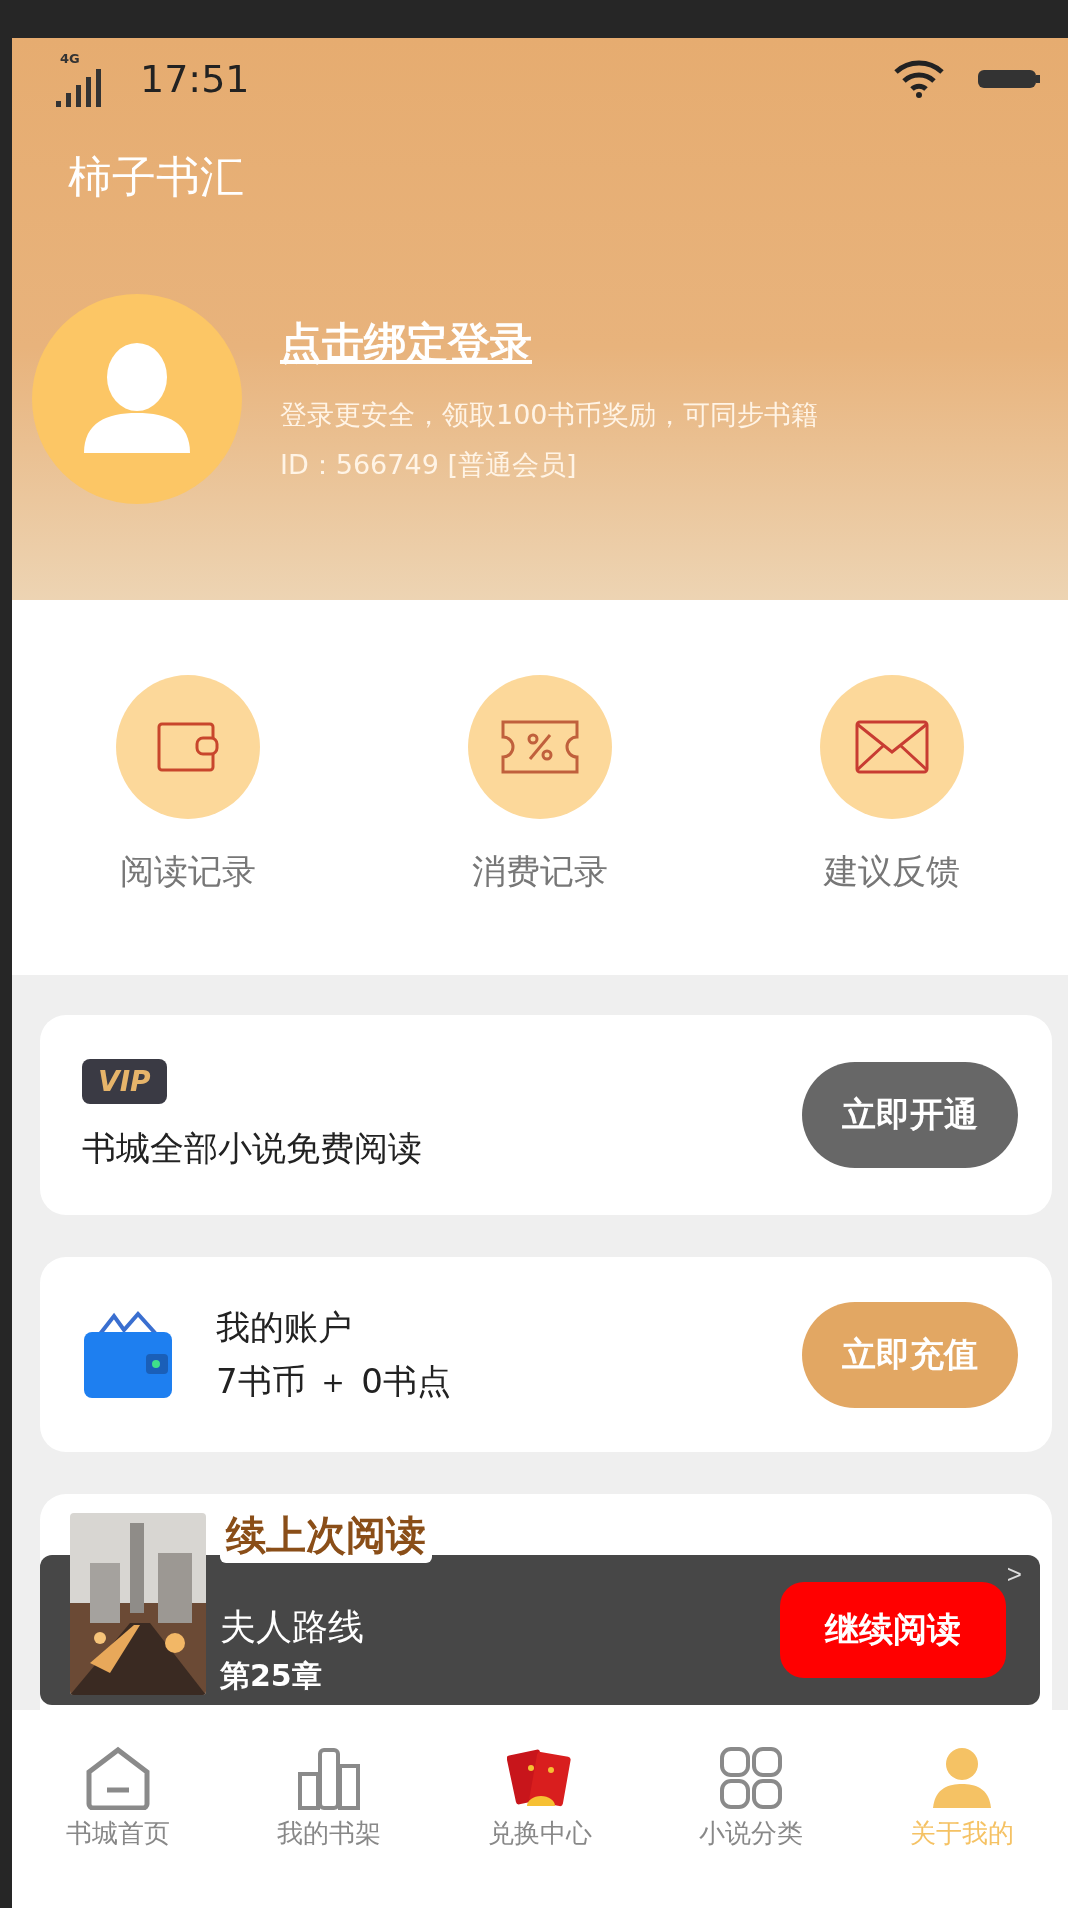 The height and width of the screenshot is (1908, 1068). Describe the element at coordinates (156, 177) in the screenshot. I see `app-title: 柿子书汇` at that location.